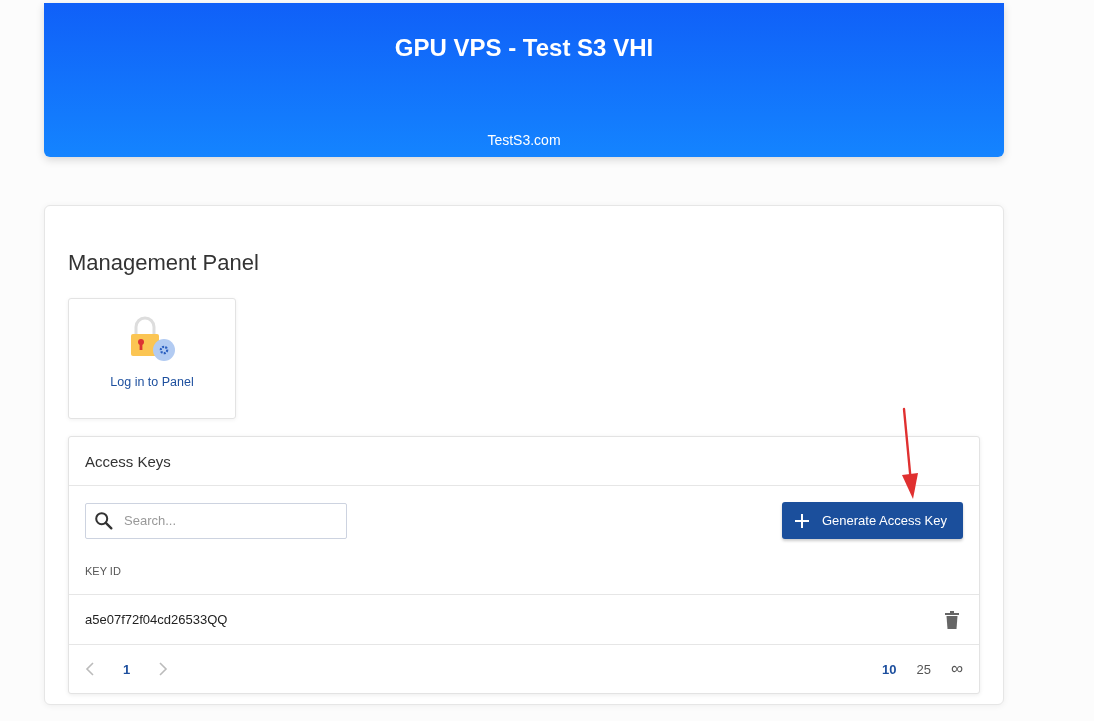 The height and width of the screenshot is (721, 1094). Describe the element at coordinates (103, 570) in the screenshot. I see `column-header: KEY ID` at that location.